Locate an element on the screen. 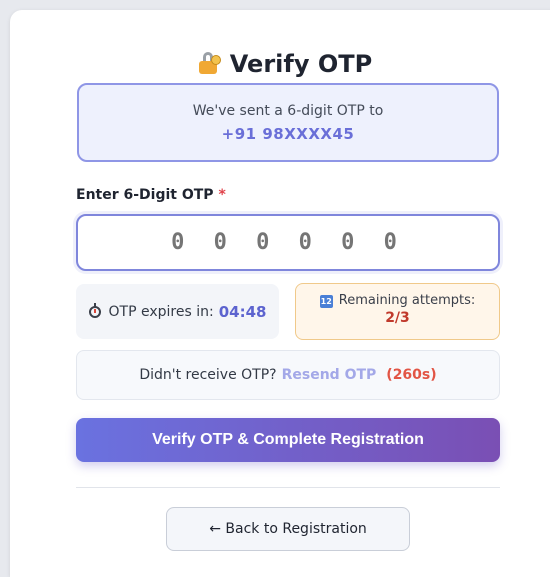 The image size is (550, 577). attempts-count: 2/3 is located at coordinates (397, 318).